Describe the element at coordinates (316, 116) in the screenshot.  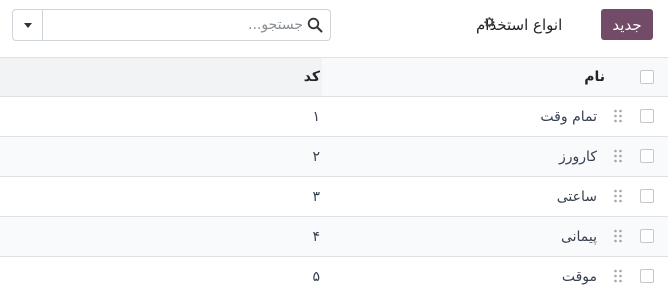
I see `cell-code: ۱` at that location.